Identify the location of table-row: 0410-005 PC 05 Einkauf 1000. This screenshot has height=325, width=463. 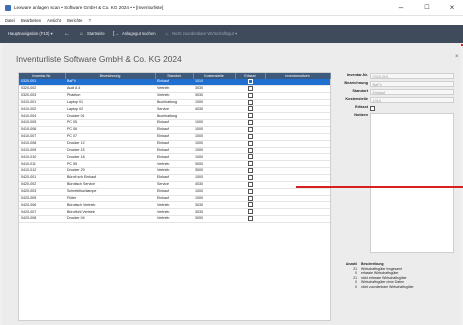
(174, 123).